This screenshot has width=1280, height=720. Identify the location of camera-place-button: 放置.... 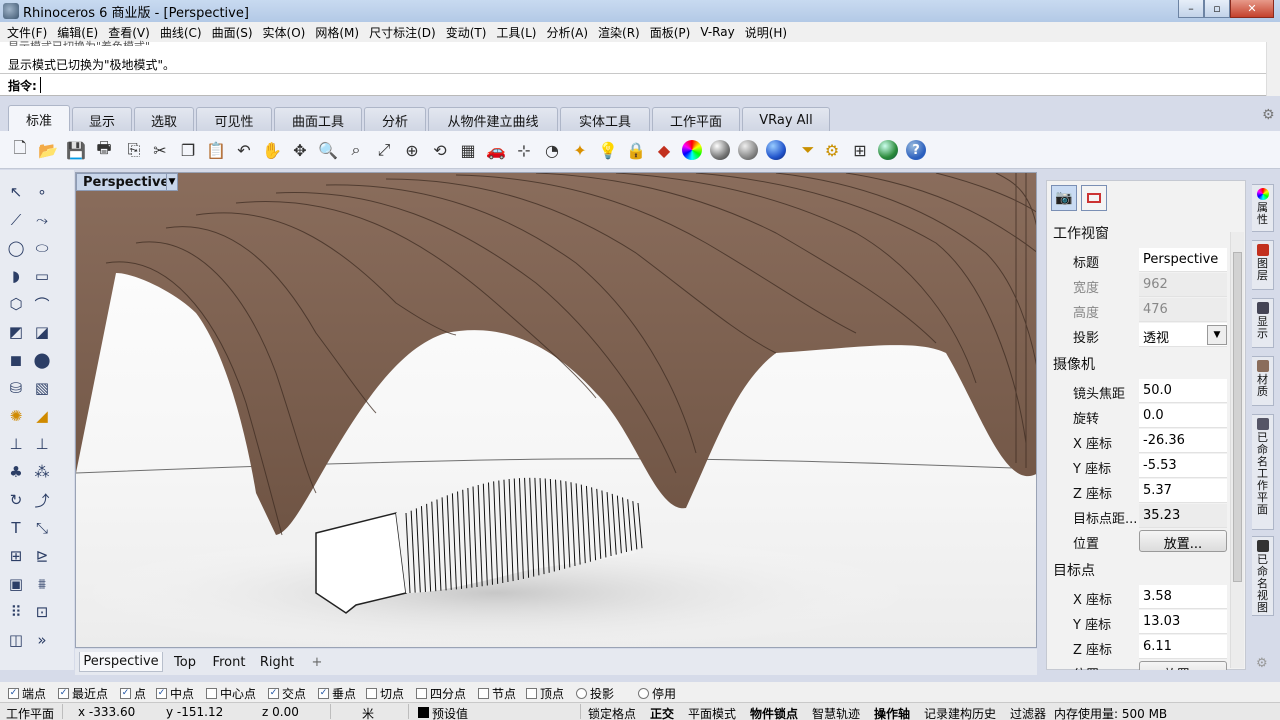
(1183, 541).